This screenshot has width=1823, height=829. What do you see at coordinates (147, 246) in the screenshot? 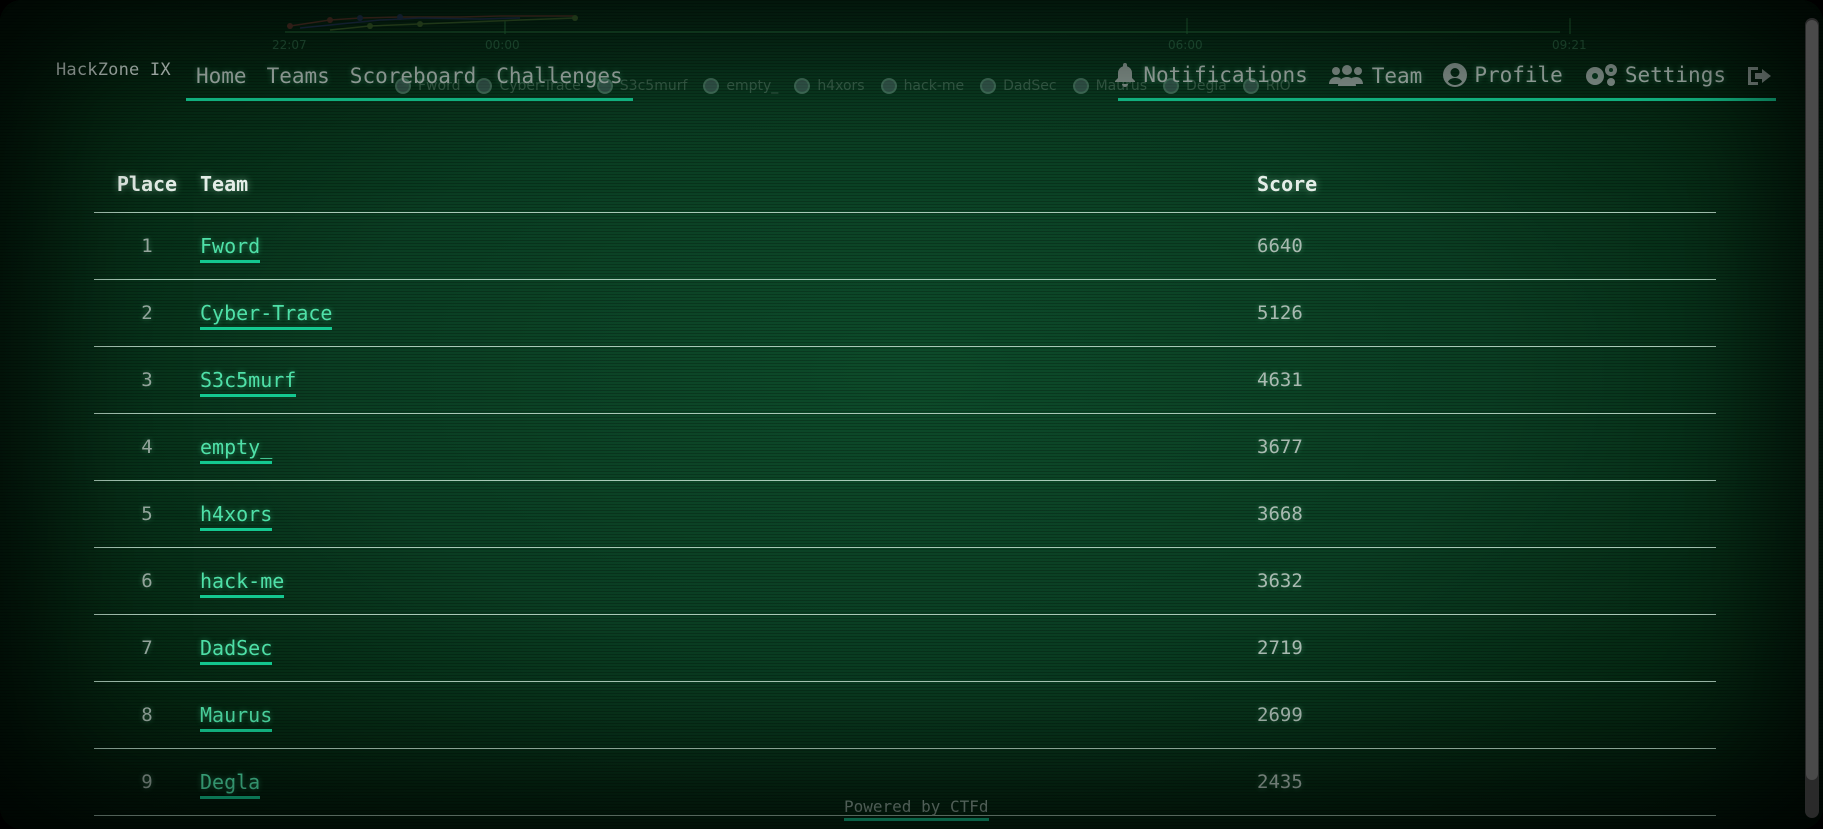
I see `place-cell: 1` at bounding box center [147, 246].